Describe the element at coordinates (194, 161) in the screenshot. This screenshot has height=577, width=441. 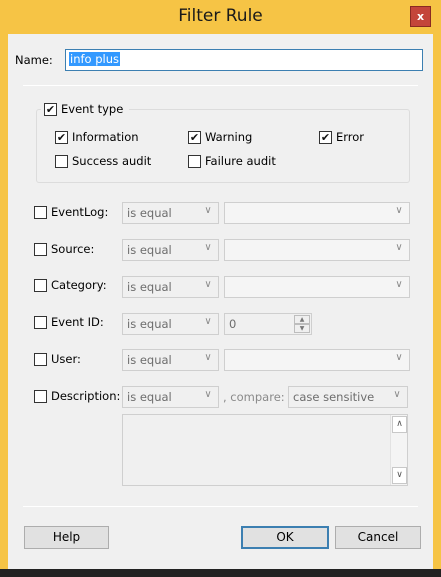
I see `failure-audit-checkbox` at that location.